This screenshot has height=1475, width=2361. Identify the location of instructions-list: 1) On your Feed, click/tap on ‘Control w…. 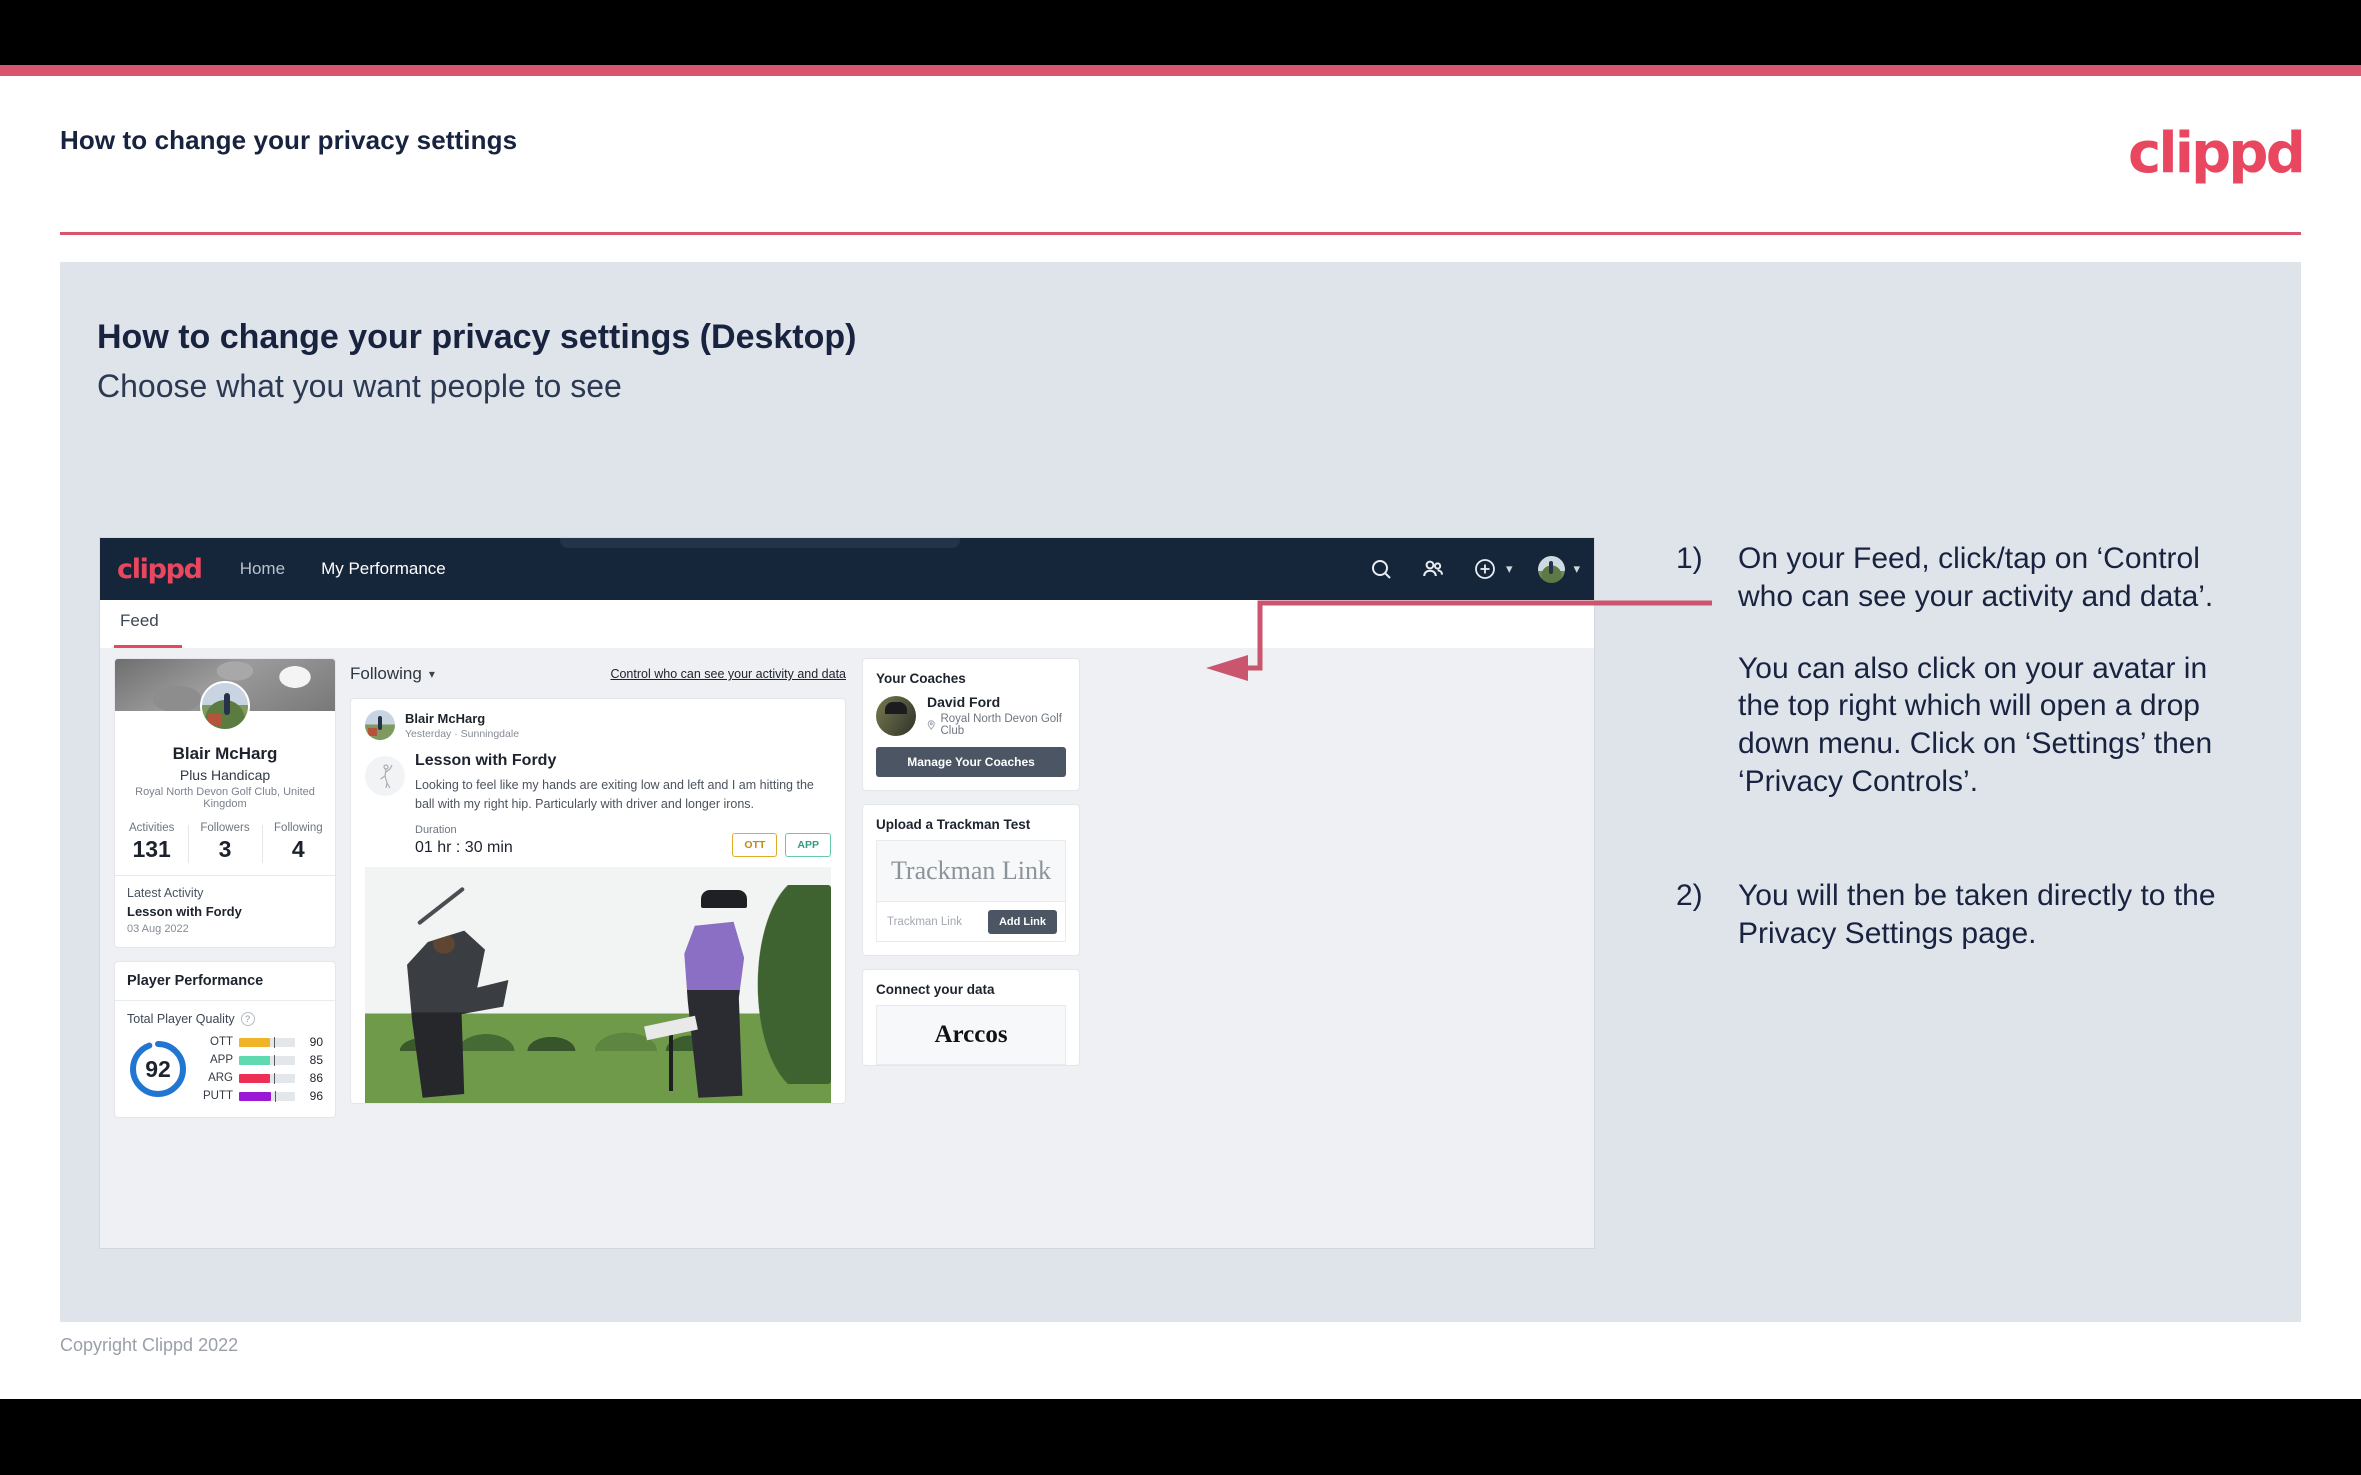
(1956, 746).